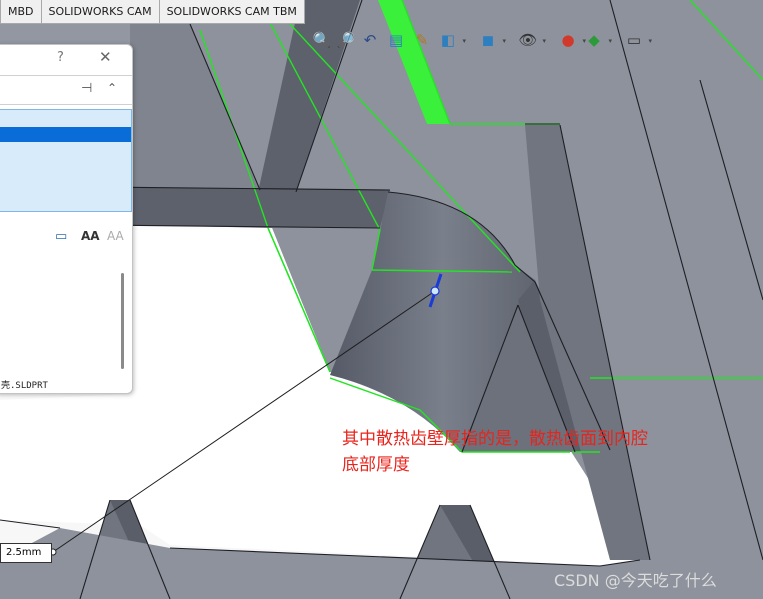 The image size is (763, 599). Describe the element at coordinates (60, 57) in the screenshot. I see `help-icon: ?` at that location.